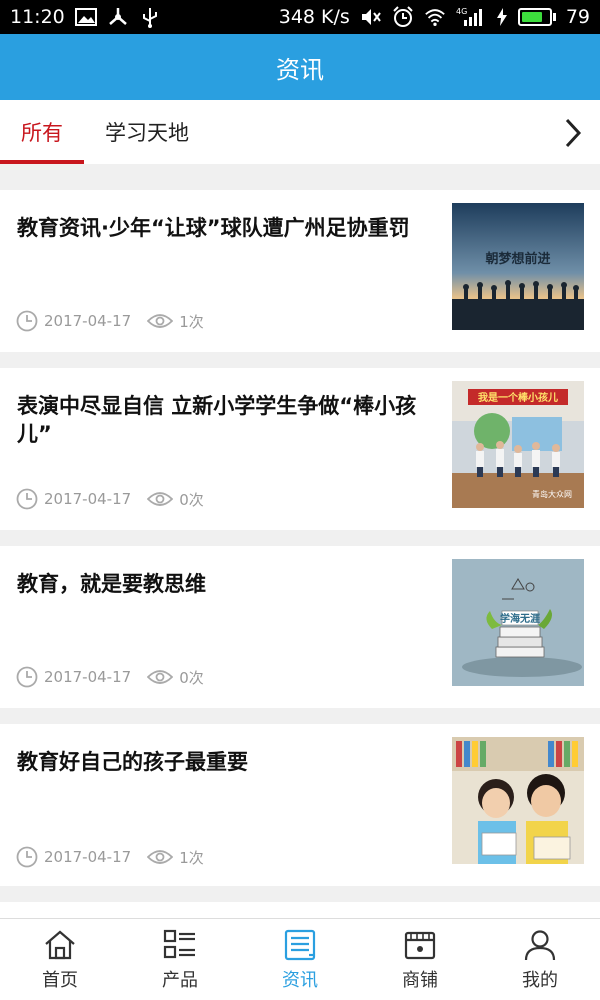 The width and height of the screenshot is (600, 1000). Describe the element at coordinates (420, 945) in the screenshot. I see `store-icon` at that location.